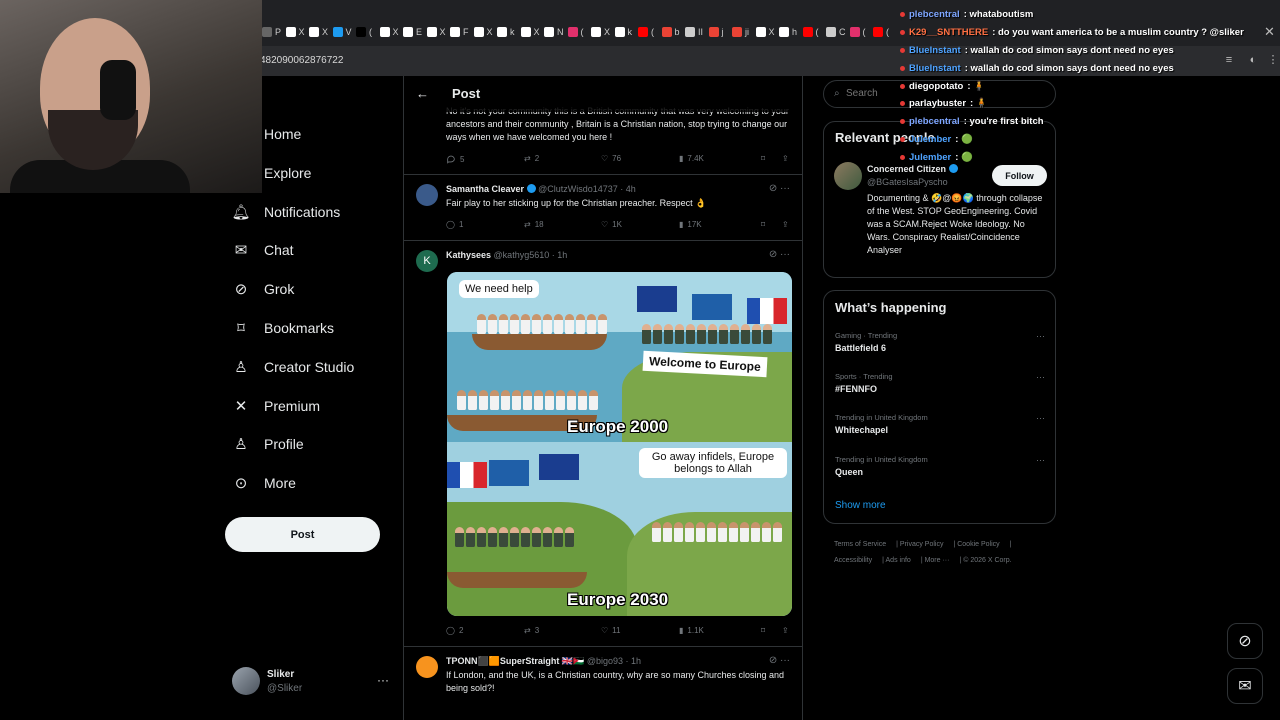 This screenshot has height=720, width=1280. Describe the element at coordinates (283, 328) in the screenshot. I see `sidebar-item-bookmarks: ⌑ Bookmarks` at that location.